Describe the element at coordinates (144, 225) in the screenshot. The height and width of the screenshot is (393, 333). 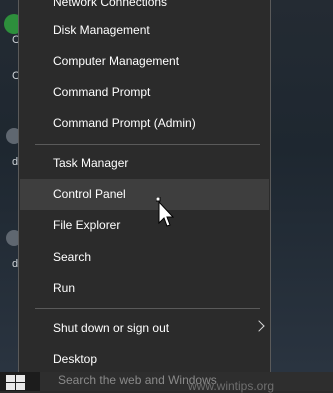
I see `menu-item-file-explorer: File Explorer` at that location.